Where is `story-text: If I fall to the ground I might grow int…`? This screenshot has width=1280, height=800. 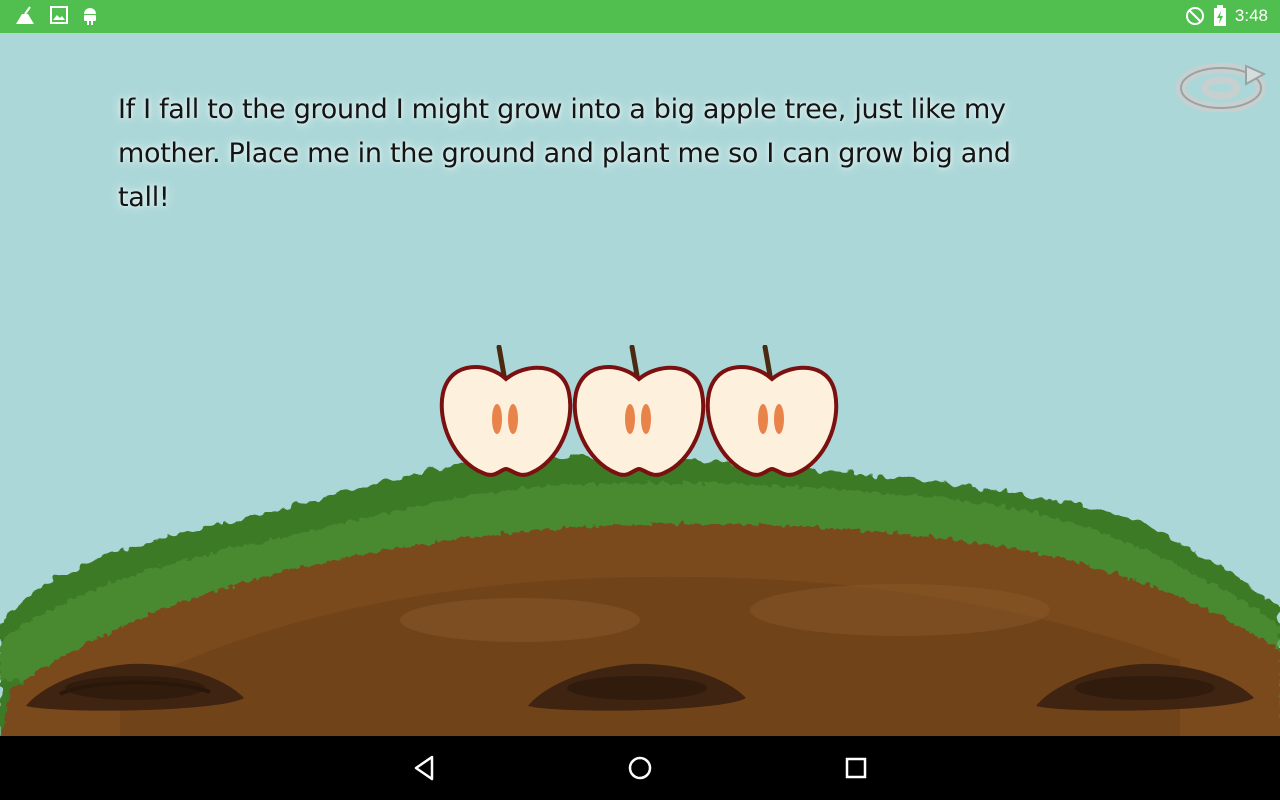
story-text: If I fall to the ground I might grow int… is located at coordinates (564, 153).